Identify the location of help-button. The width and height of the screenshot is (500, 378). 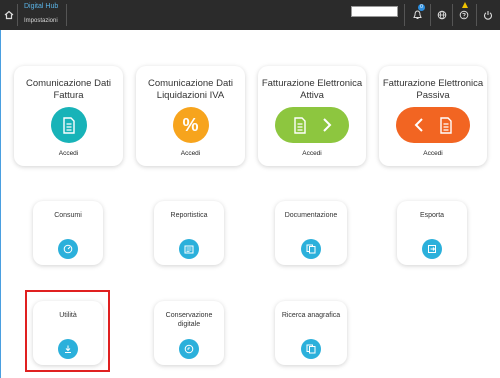
(464, 12).